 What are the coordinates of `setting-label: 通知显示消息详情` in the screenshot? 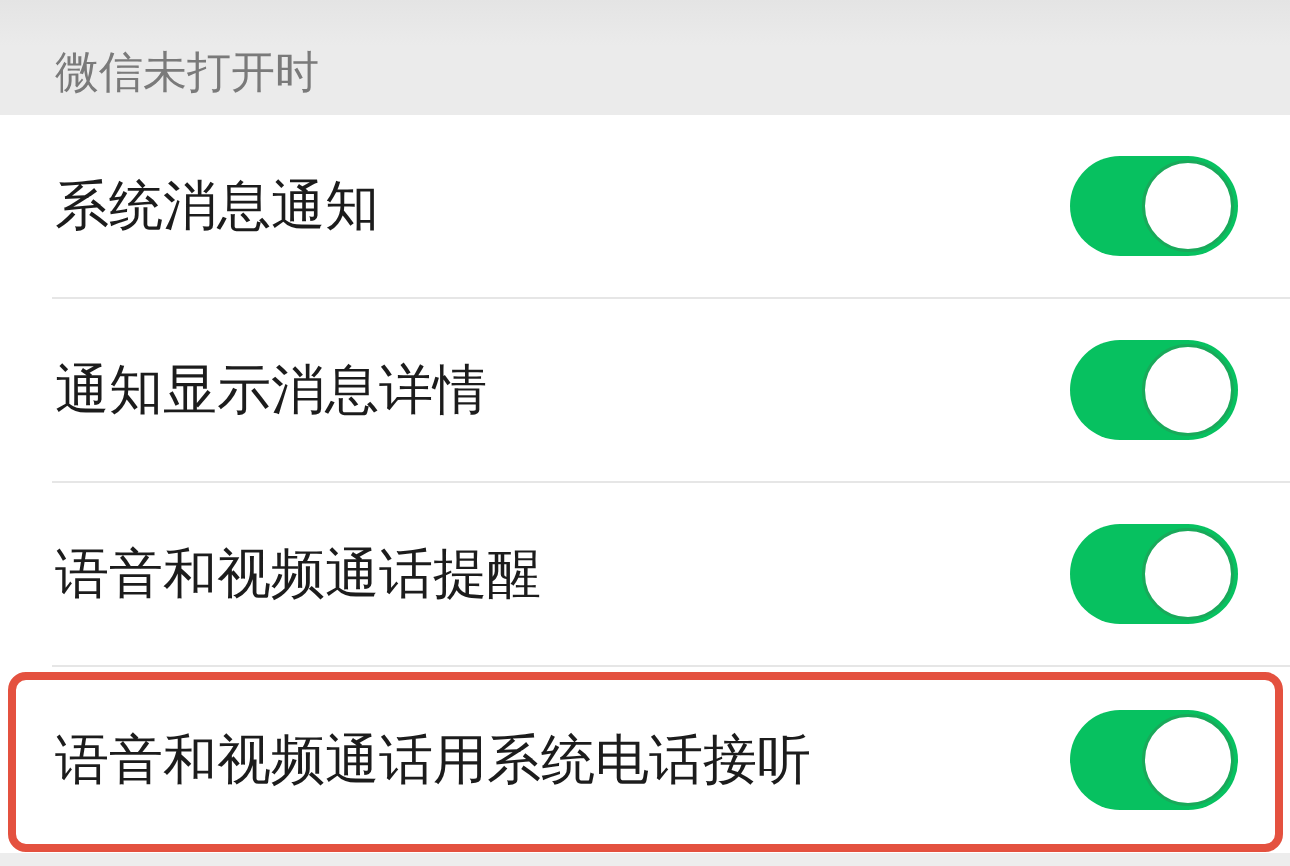 It's located at (271, 390).